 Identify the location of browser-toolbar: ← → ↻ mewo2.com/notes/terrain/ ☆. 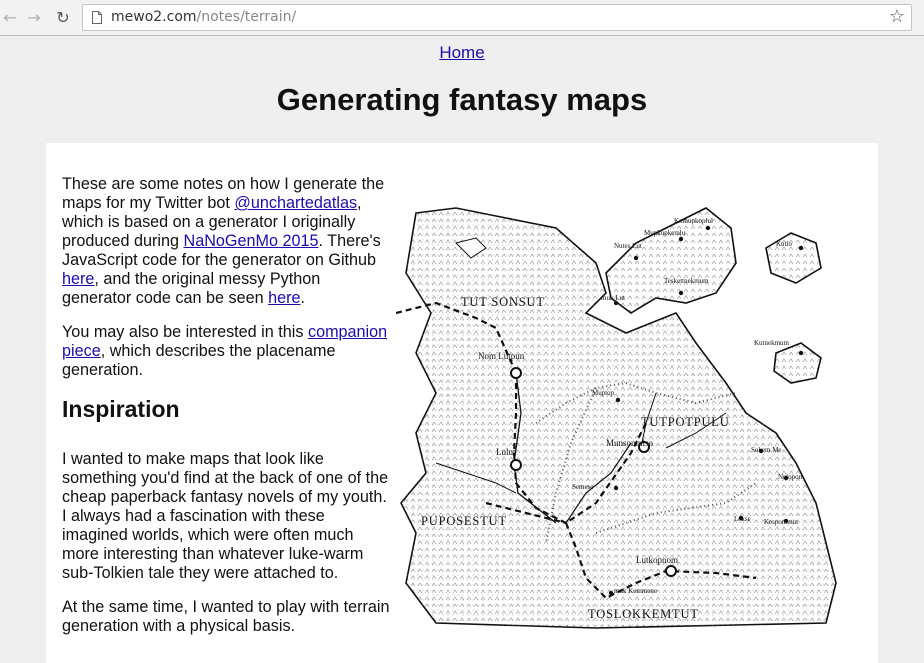
(462, 18).